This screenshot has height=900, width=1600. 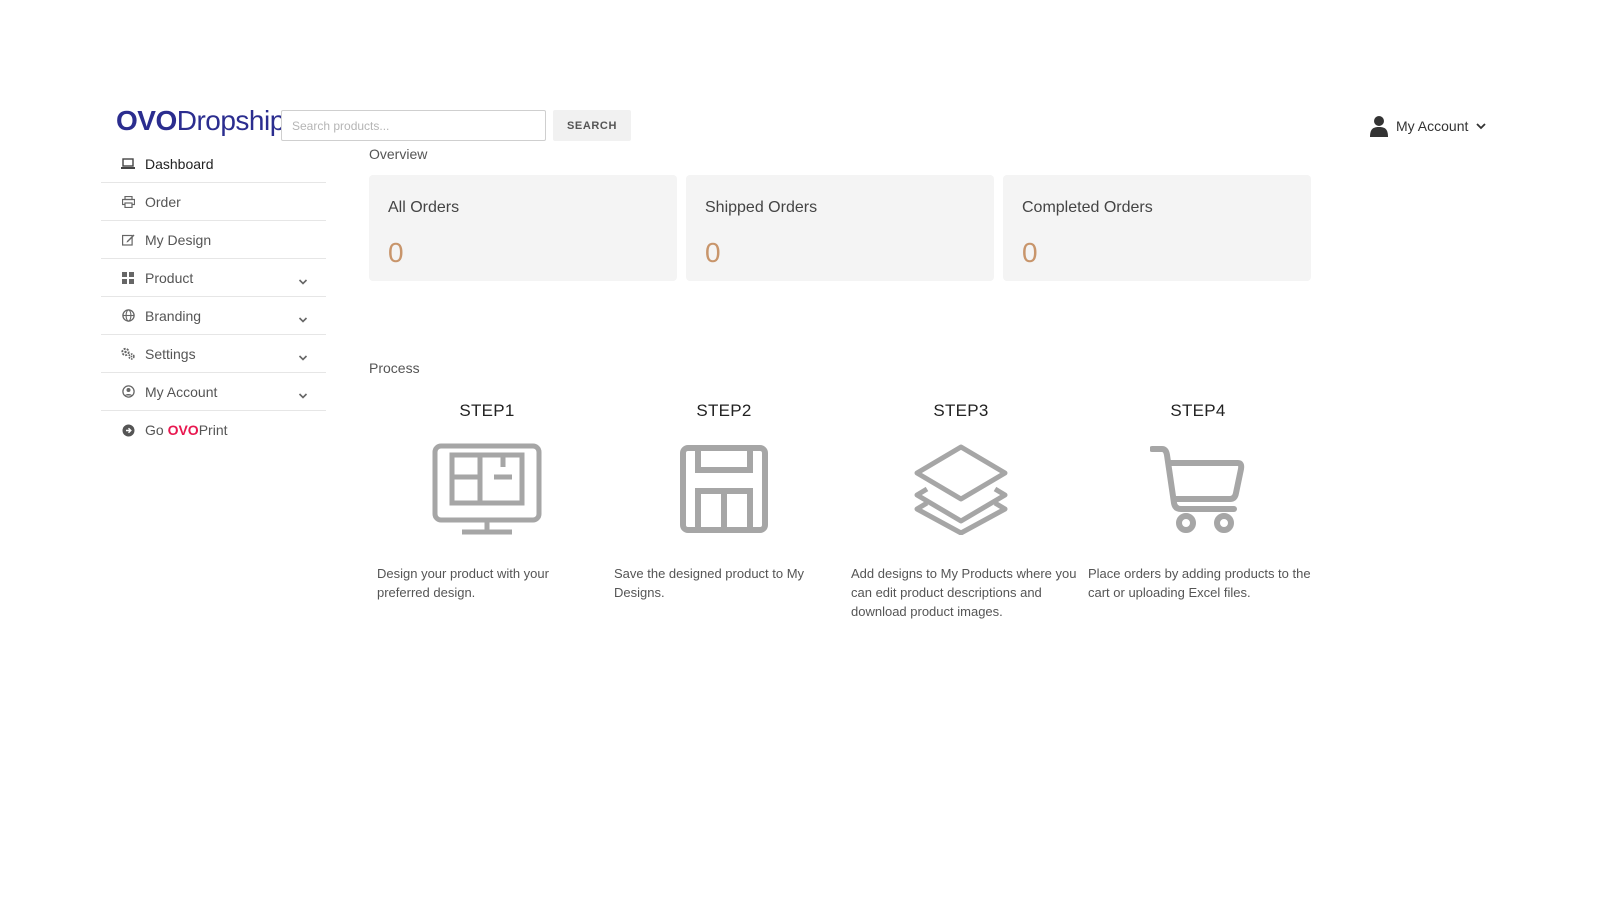 I want to click on sidebar-item-order: Order, so click(x=213, y=202).